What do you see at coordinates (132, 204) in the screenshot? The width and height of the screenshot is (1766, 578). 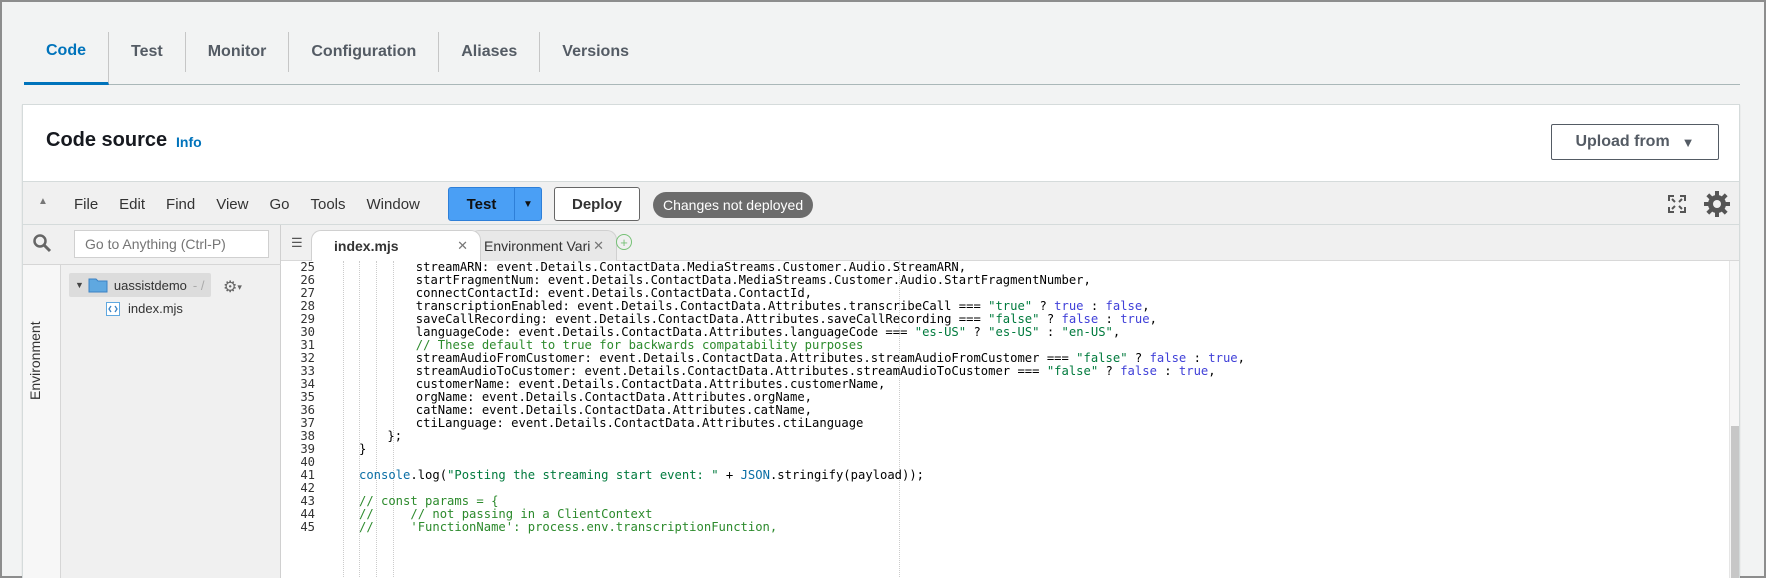 I see `menu-edit: Edit` at bounding box center [132, 204].